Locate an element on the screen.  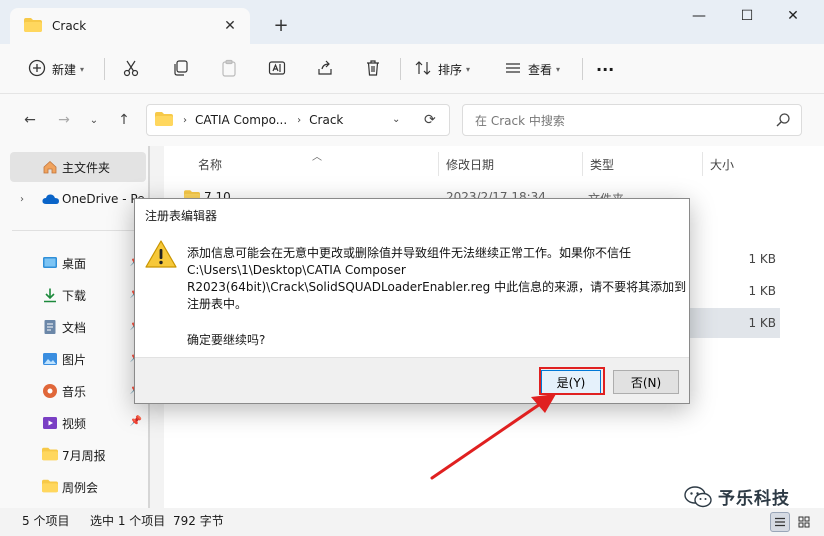
tab-crack: Crack ✕ is located at coordinates (130, 26).